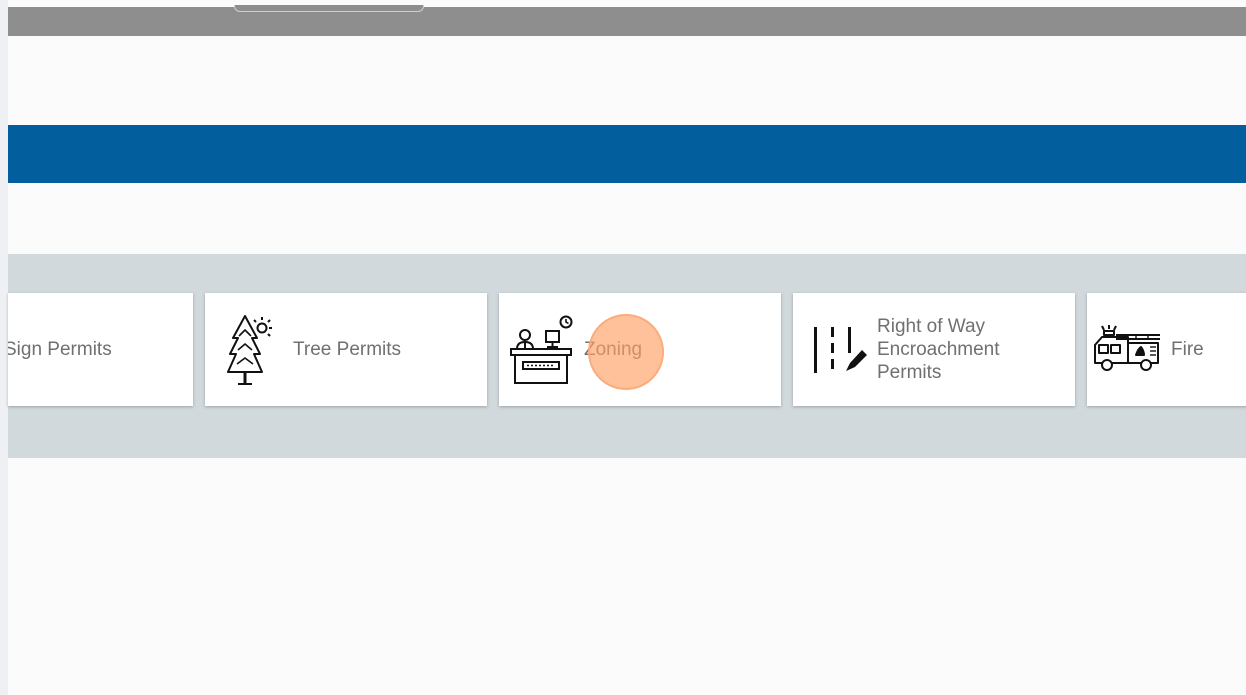 The height and width of the screenshot is (695, 1246). What do you see at coordinates (1166, 349) in the screenshot?
I see `tile-fire: Fire` at bounding box center [1166, 349].